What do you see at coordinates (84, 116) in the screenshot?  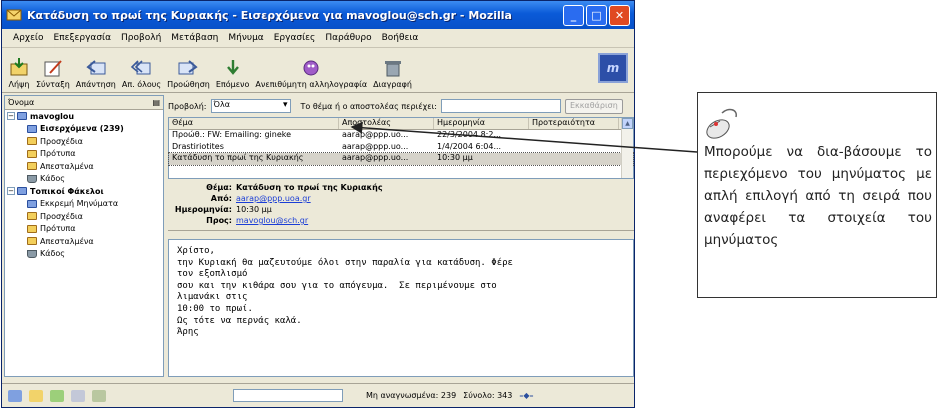 I see `account-mavoglou: − mavoglou` at bounding box center [84, 116].